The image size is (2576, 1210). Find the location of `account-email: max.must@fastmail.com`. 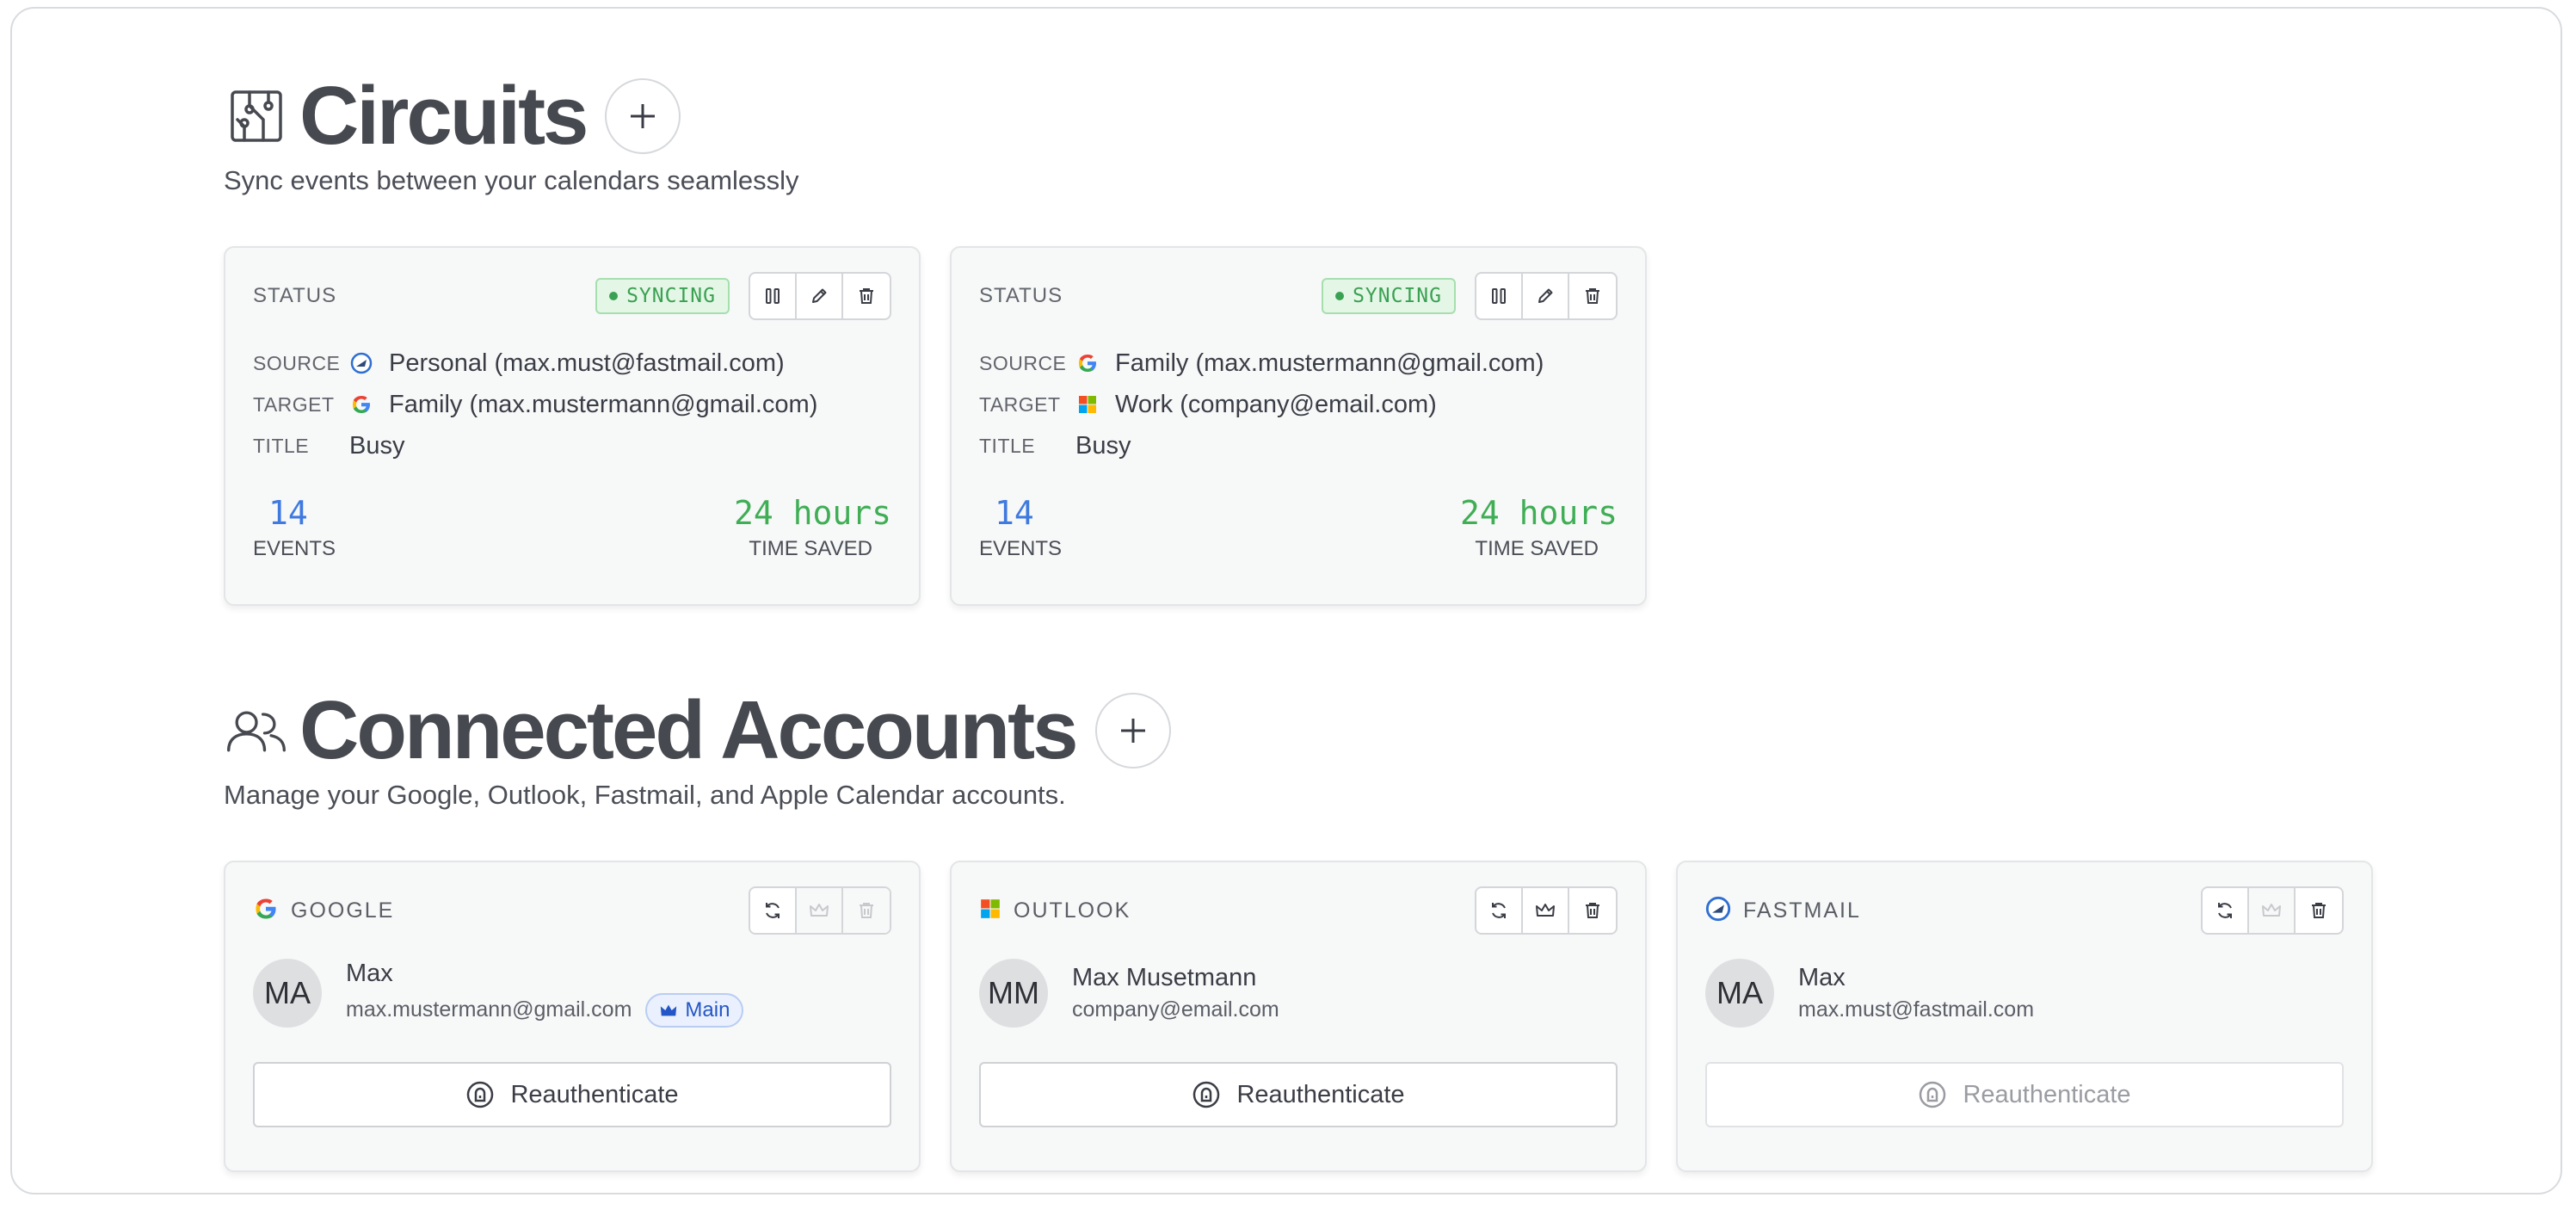

account-email: max.must@fastmail.com is located at coordinates (1916, 1009).